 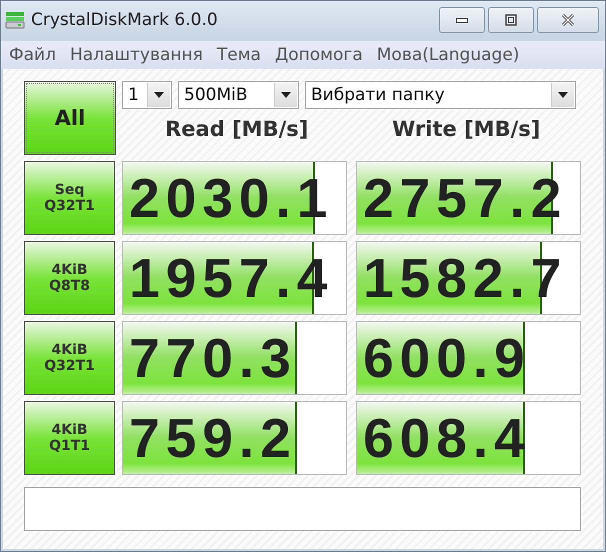 I want to click on column-header: Read [MB/s], so click(x=237, y=129).